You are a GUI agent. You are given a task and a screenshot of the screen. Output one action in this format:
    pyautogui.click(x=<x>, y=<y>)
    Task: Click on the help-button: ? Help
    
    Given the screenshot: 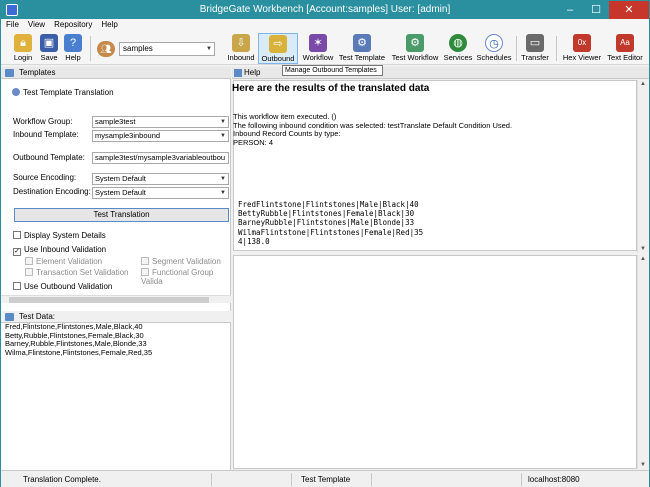 What is the action you would take?
    pyautogui.click(x=73, y=48)
    